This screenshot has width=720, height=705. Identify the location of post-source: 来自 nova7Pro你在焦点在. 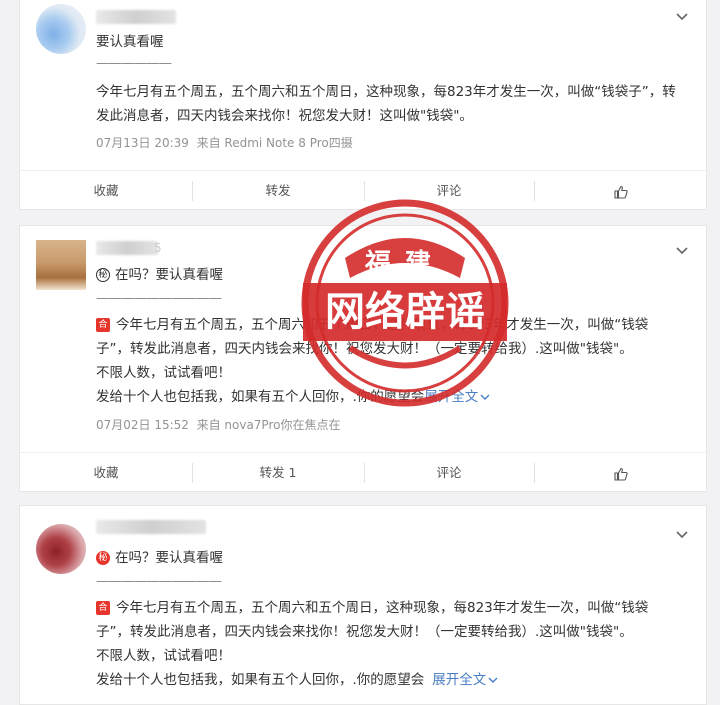
(268, 425).